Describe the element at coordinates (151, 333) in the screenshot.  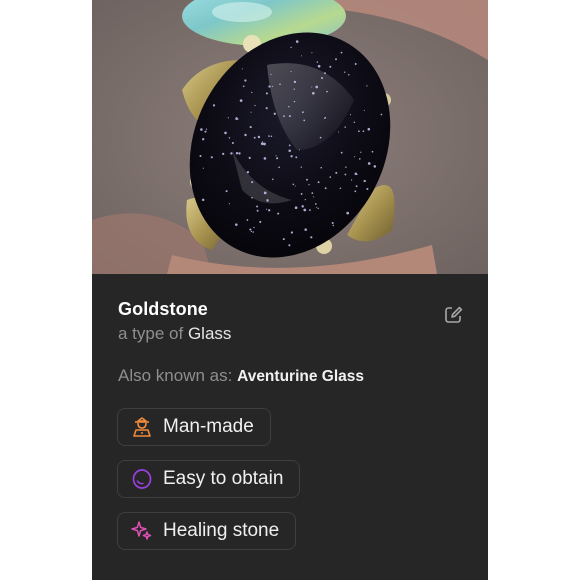
I see `stone-type-prefix: a type of` at that location.